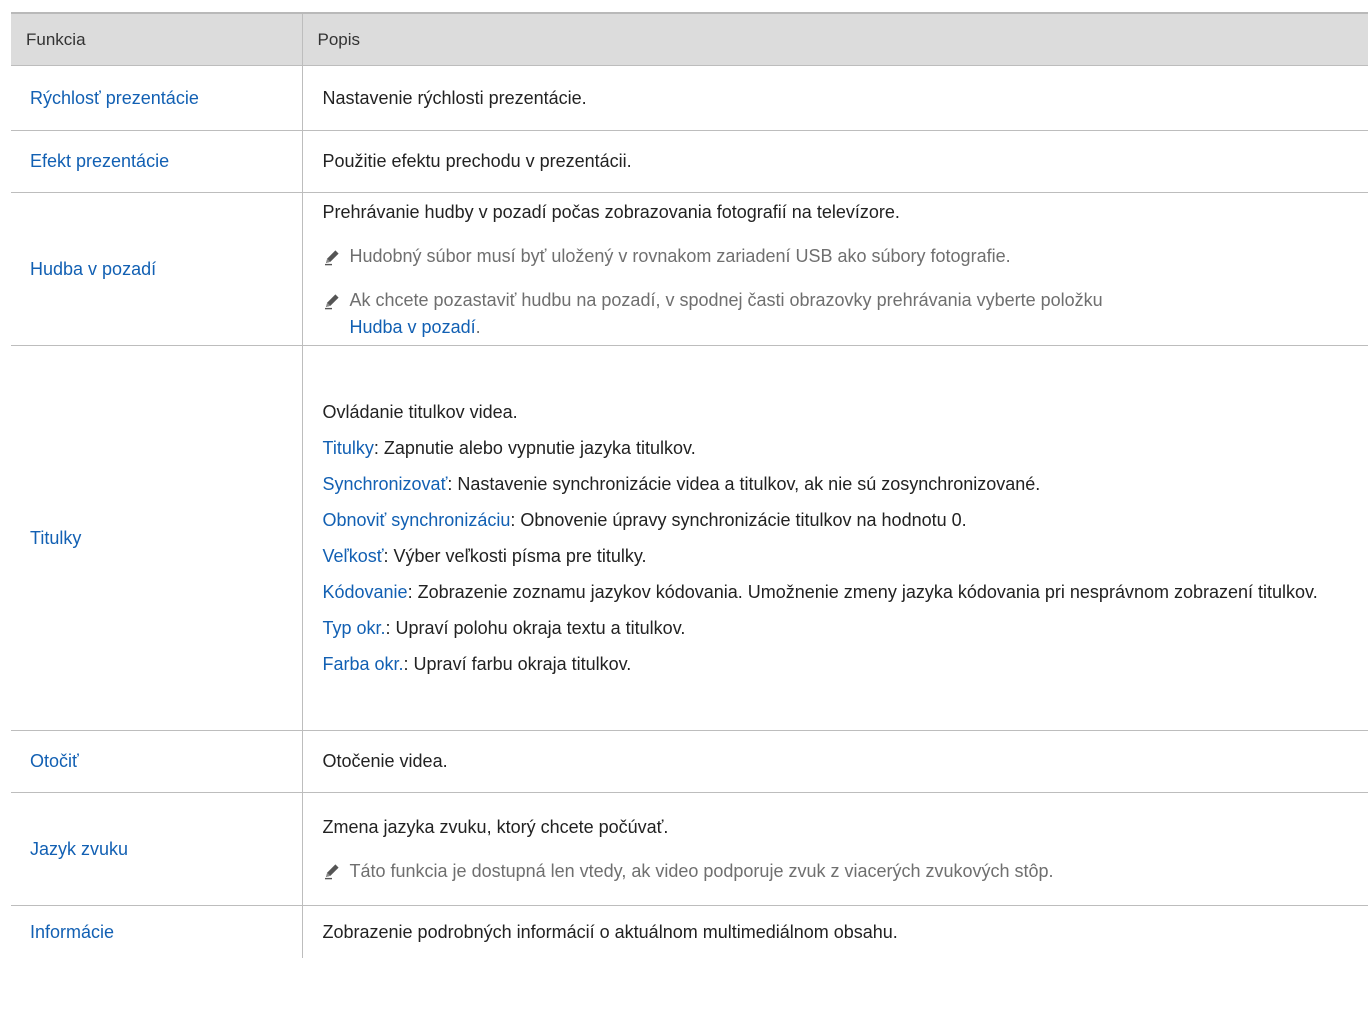 The width and height of the screenshot is (1368, 1017). I want to click on table-header-row: Funkcia Popis, so click(689, 39).